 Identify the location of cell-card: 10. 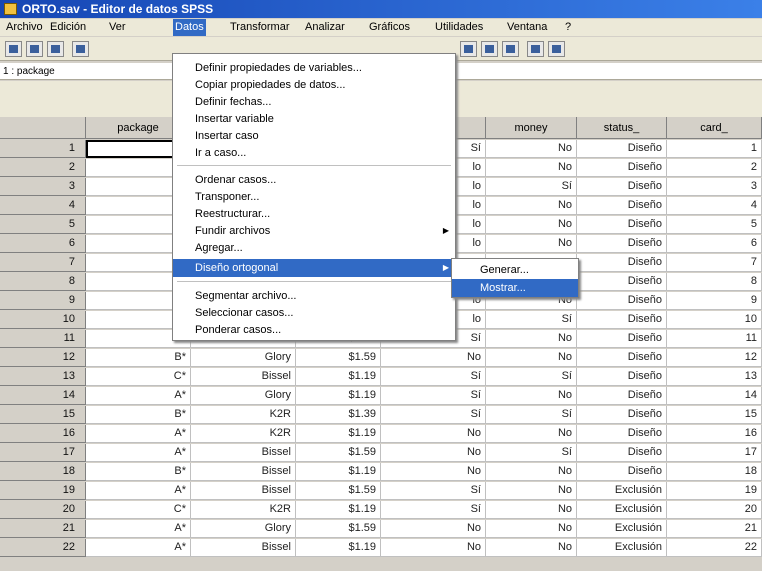
(714, 320).